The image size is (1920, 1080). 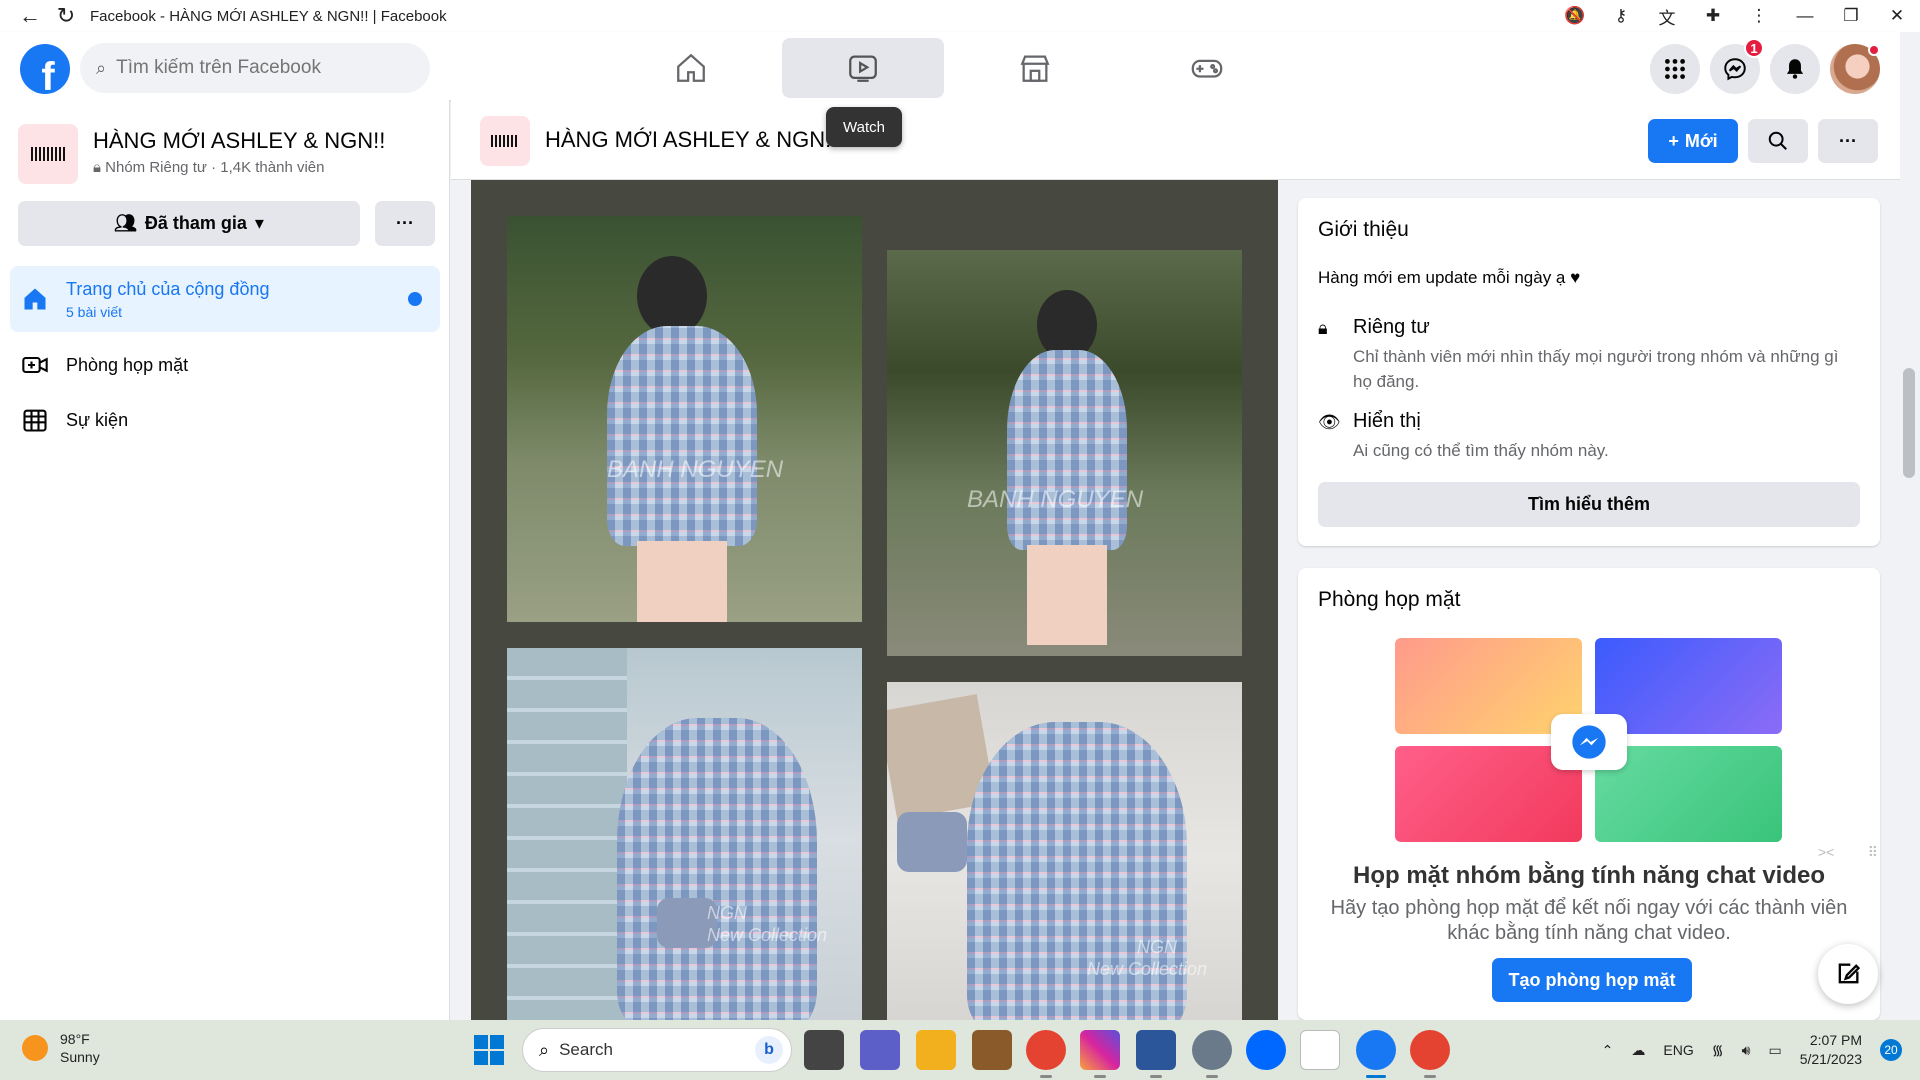 What do you see at coordinates (691, 140) in the screenshot?
I see `group-bar-name: HÀNG MỚI ASHLEY & NGN!!` at bounding box center [691, 140].